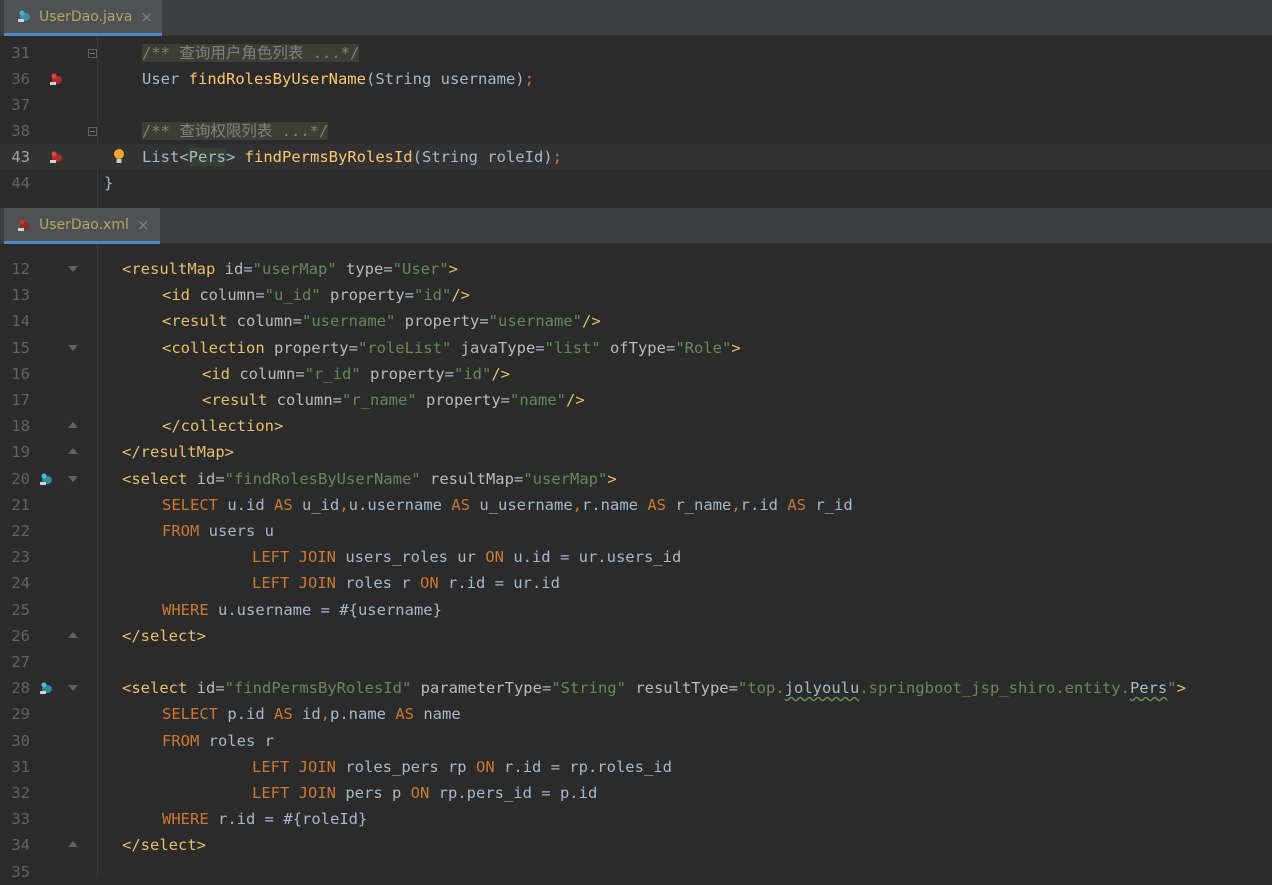  What do you see at coordinates (20, 478) in the screenshot?
I see `line-number: 20` at bounding box center [20, 478].